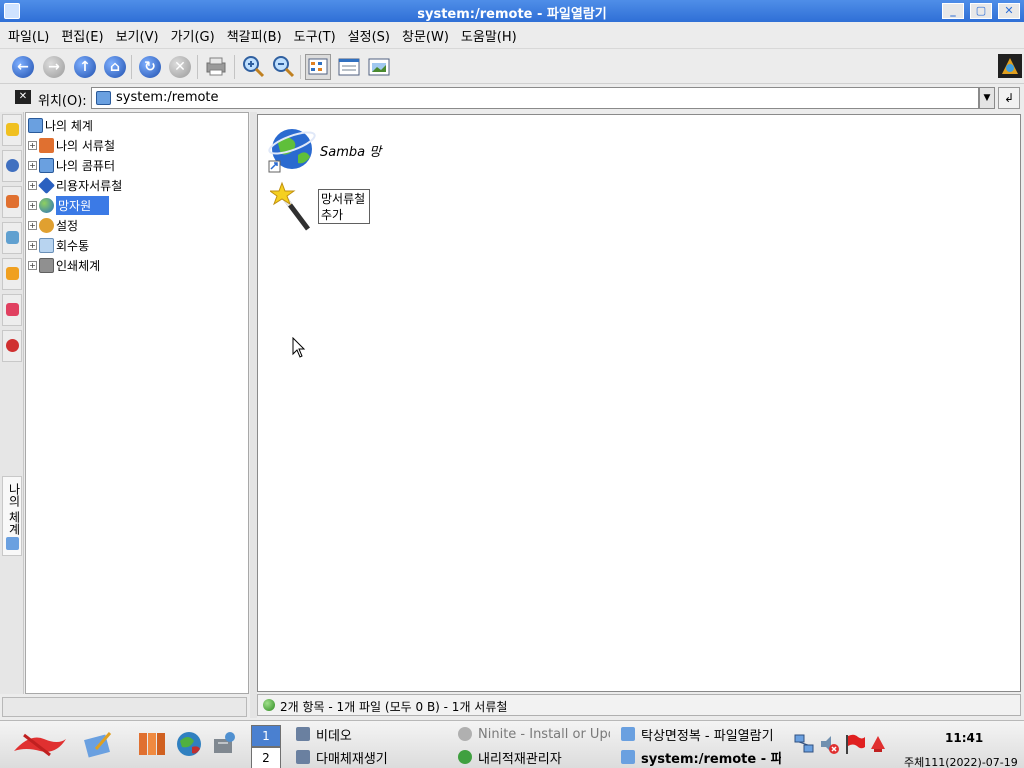  What do you see at coordinates (349, 67) in the screenshot?
I see `detail-view-button` at bounding box center [349, 67].